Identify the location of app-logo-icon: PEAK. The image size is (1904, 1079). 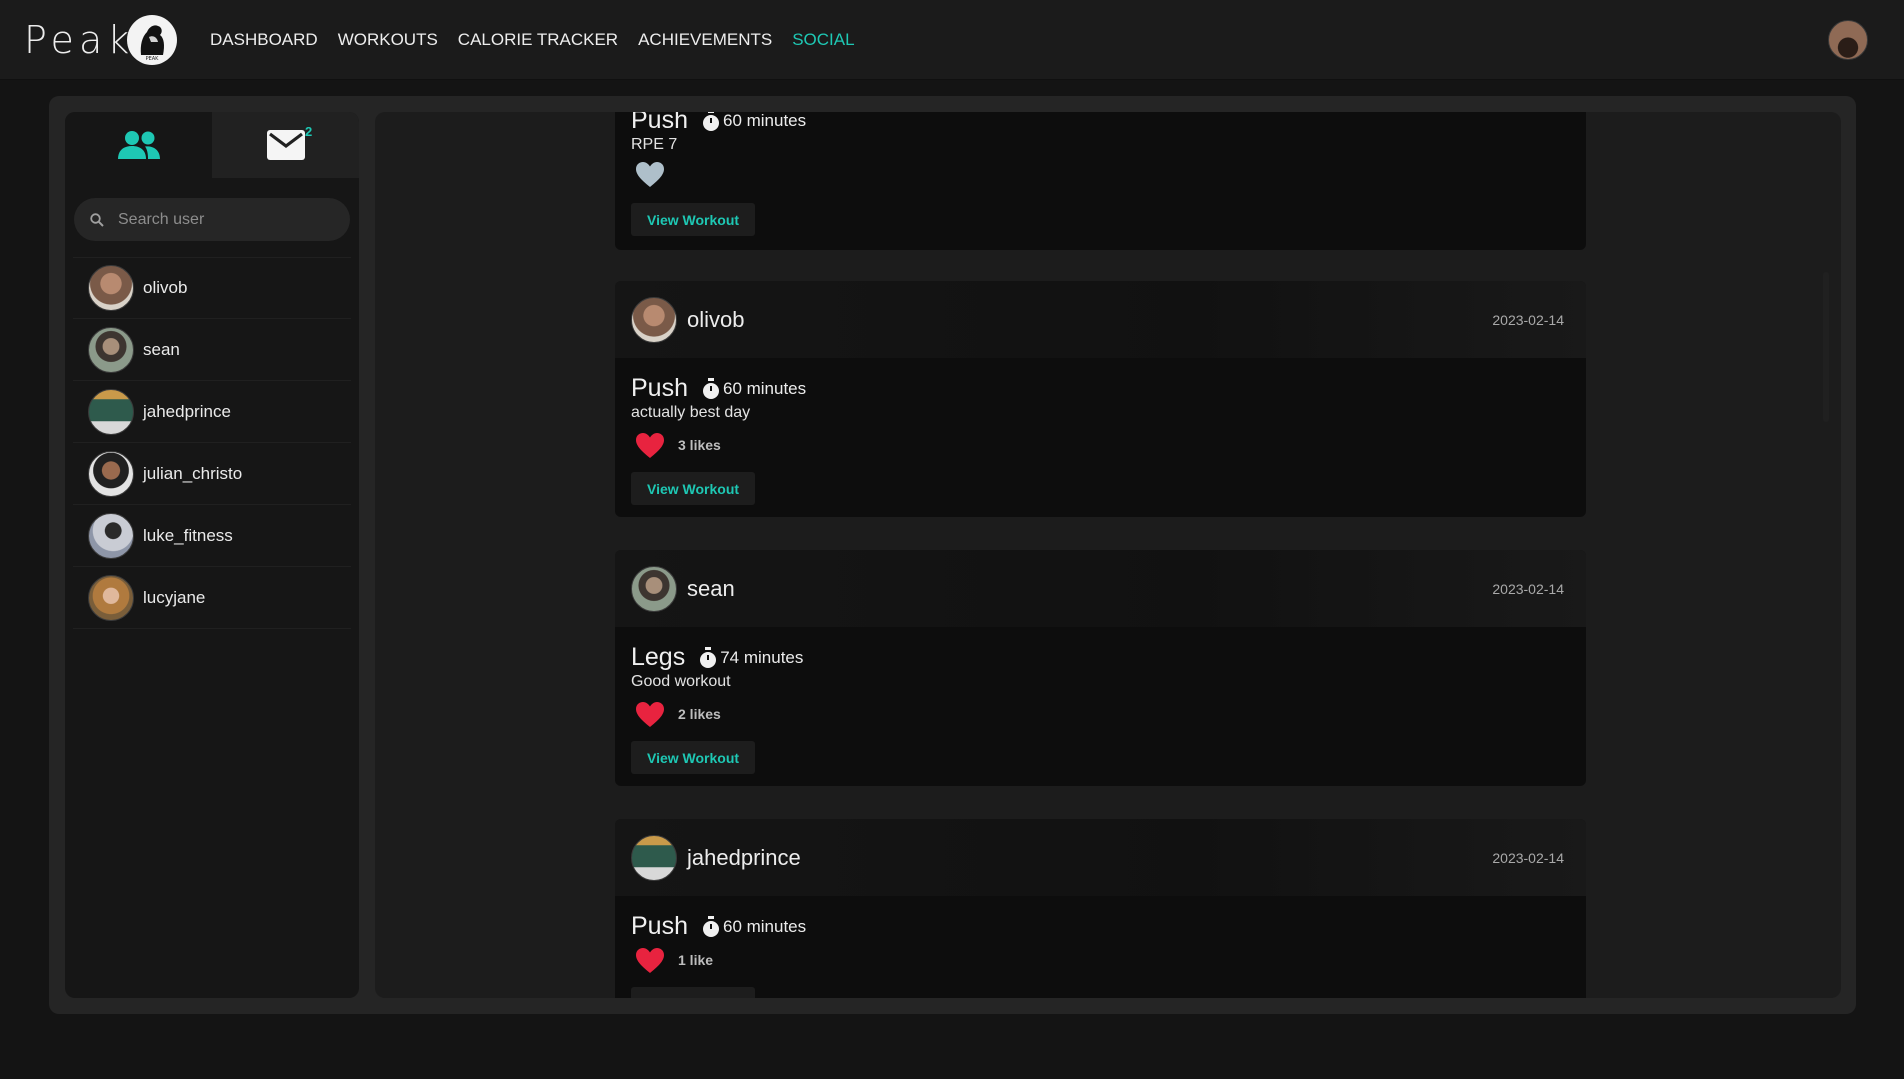
(152, 40).